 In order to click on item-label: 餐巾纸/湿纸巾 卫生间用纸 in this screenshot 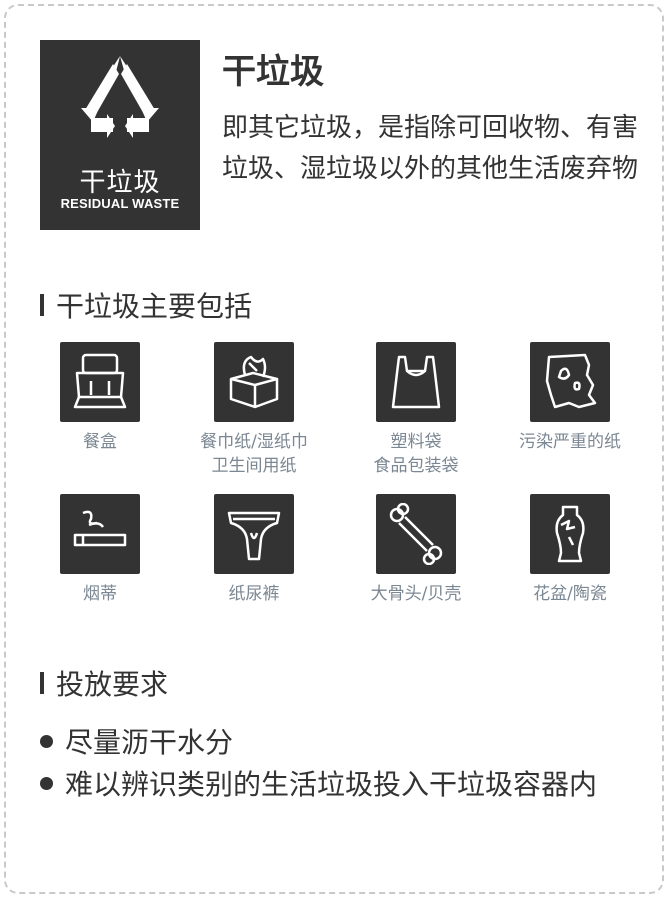, I will do `click(254, 454)`.